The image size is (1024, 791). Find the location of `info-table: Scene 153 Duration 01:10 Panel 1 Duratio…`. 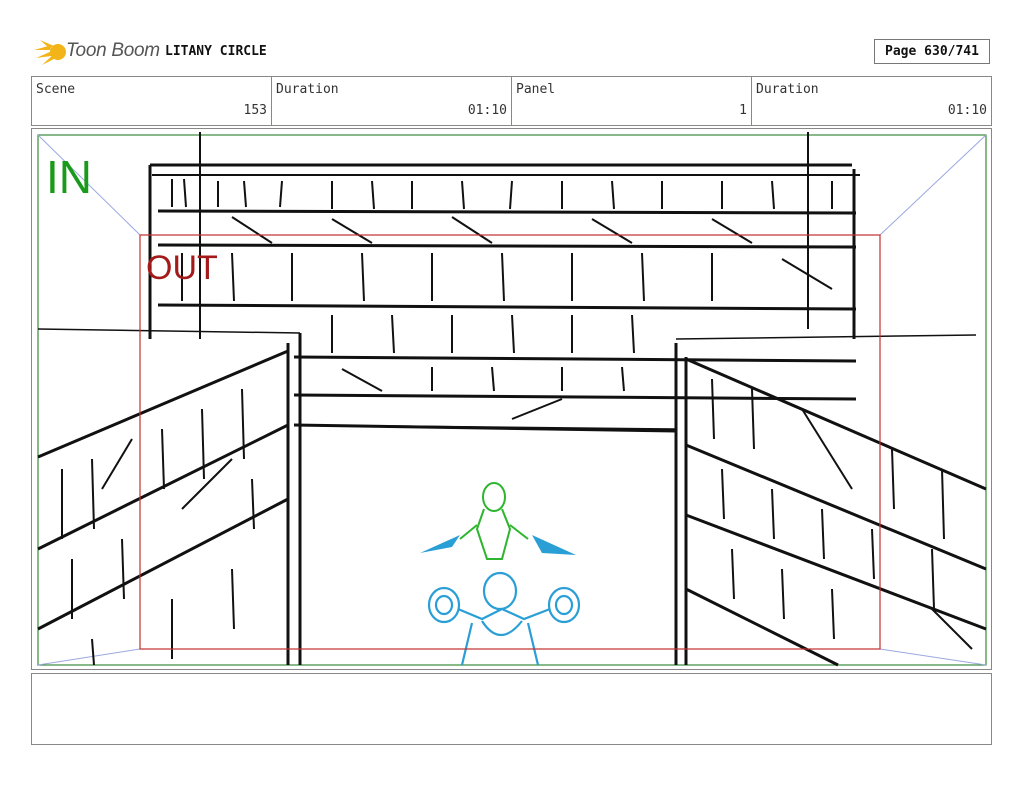

info-table: Scene 153 Duration 01:10 Panel 1 Duratio… is located at coordinates (511, 101).